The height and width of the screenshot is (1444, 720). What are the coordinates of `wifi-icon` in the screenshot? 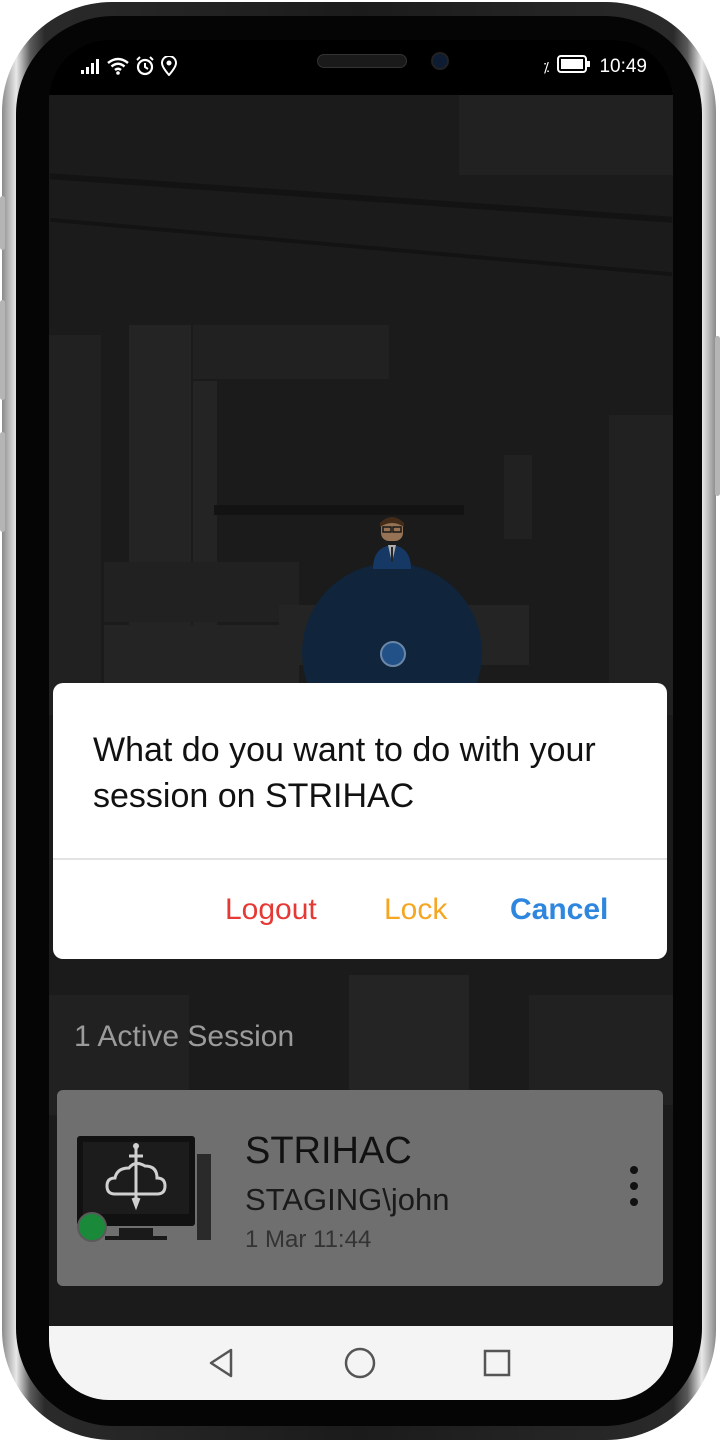 It's located at (118, 69).